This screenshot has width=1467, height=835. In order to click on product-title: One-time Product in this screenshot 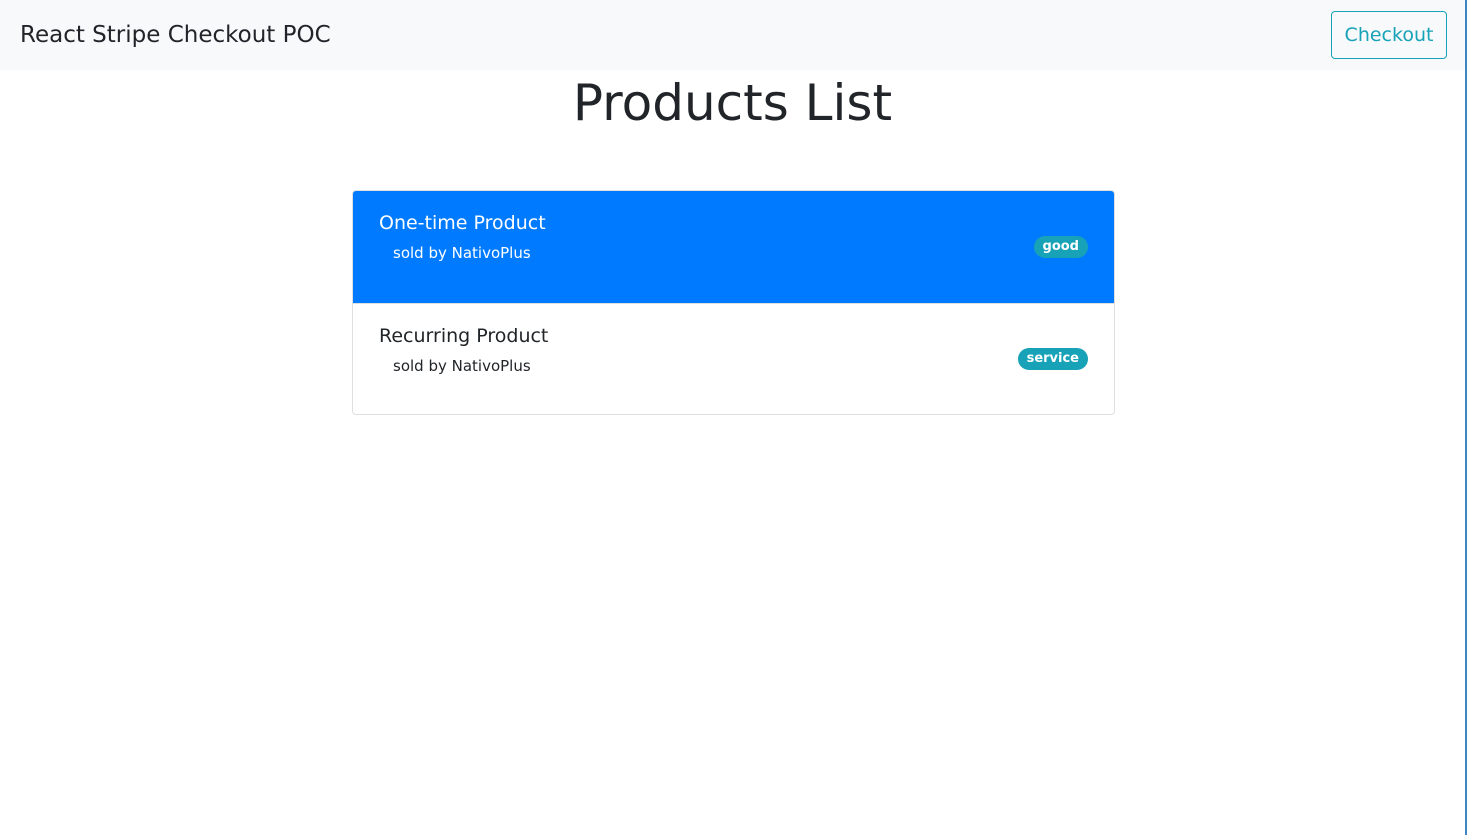, I will do `click(462, 223)`.